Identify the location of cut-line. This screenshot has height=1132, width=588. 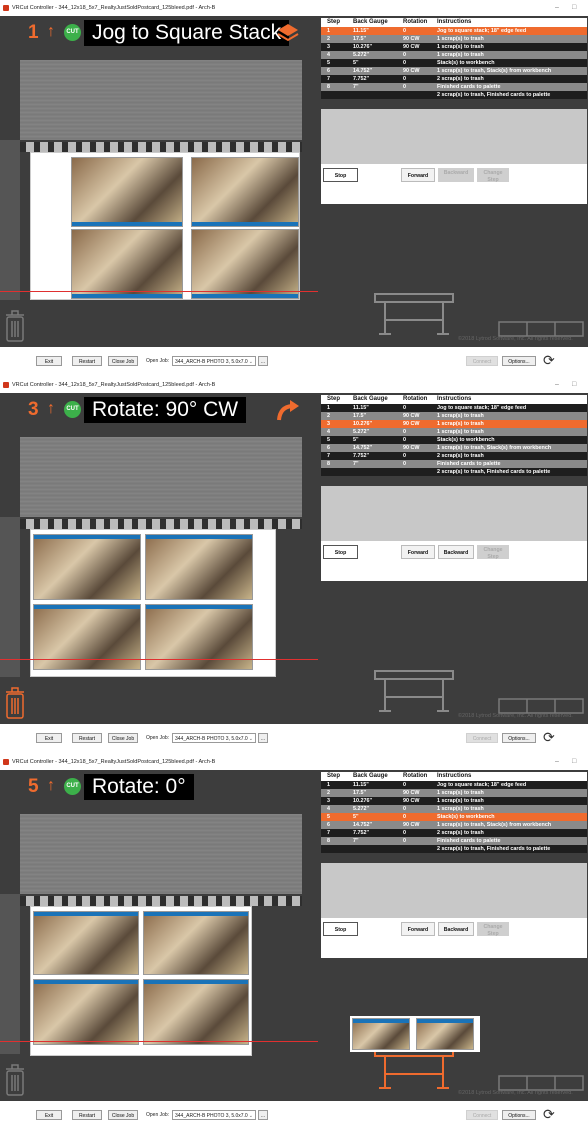
(159, 291).